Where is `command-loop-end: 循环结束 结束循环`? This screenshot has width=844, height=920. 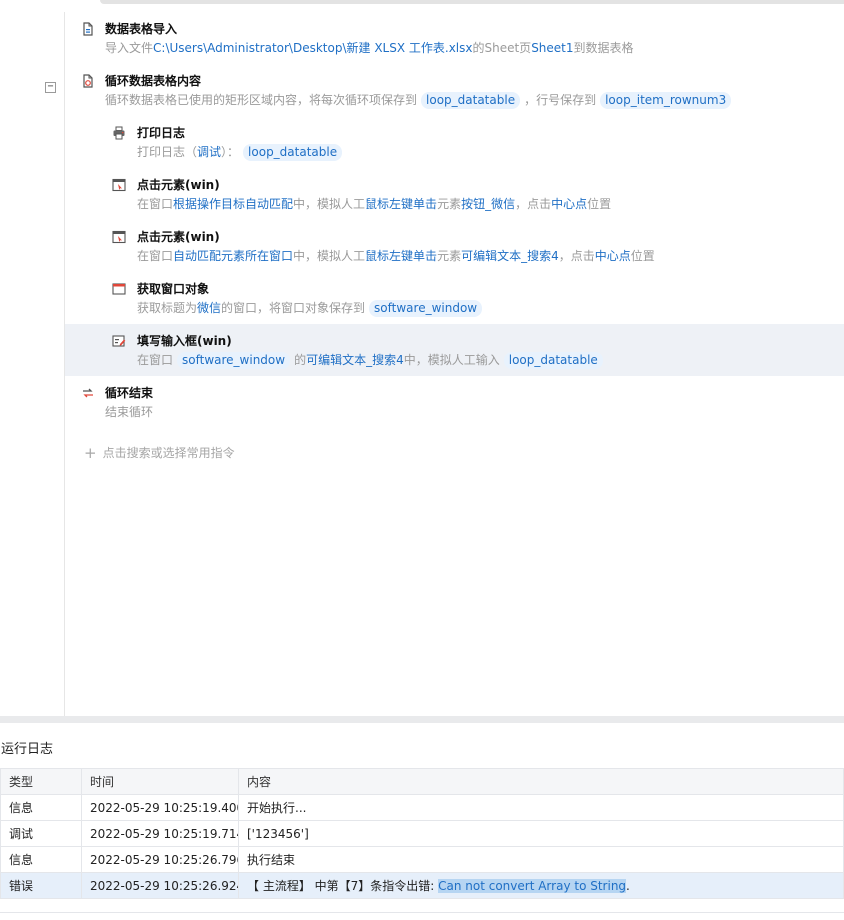
command-loop-end: 循环结束 结束循环 is located at coordinates (454, 402).